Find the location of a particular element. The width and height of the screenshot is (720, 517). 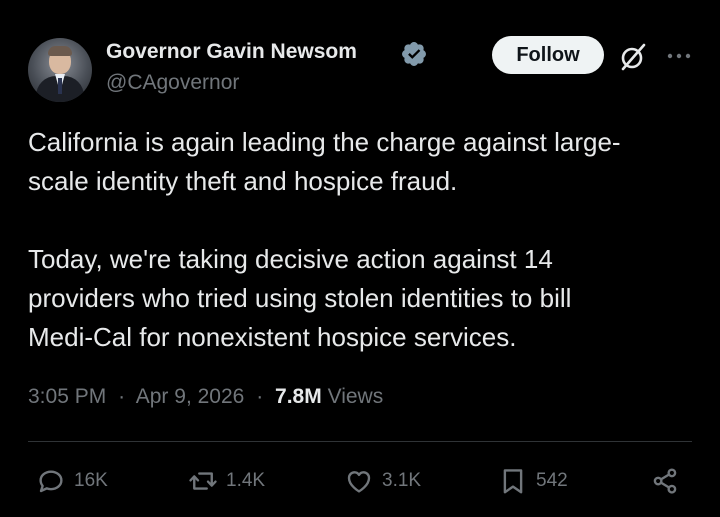

author-handle: @CAgovernor is located at coordinates (172, 83).